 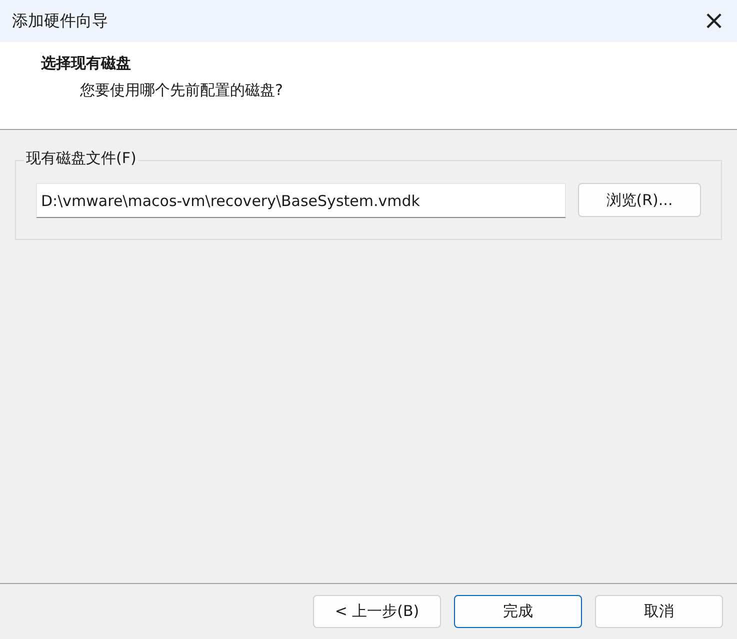 What do you see at coordinates (60, 21) in the screenshot?
I see `window-title: 添加硬件向导` at bounding box center [60, 21].